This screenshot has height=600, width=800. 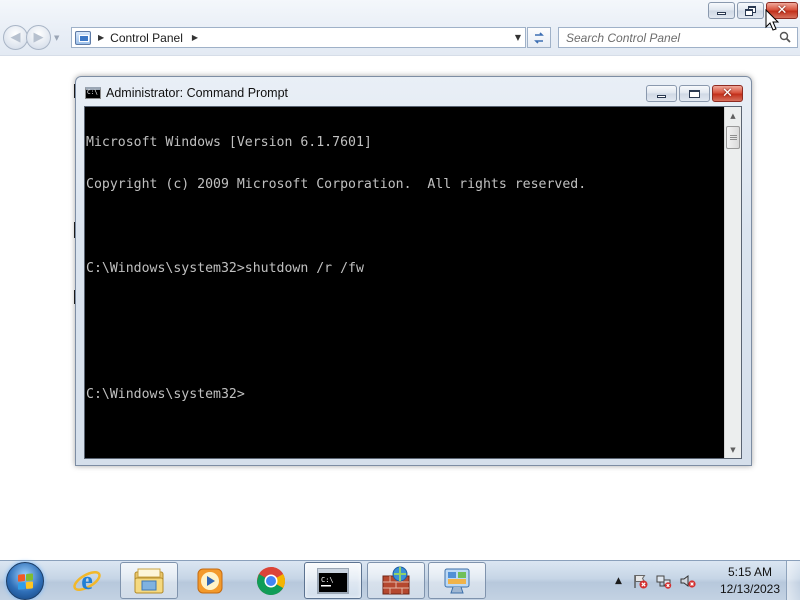 What do you see at coordinates (664, 581) in the screenshot?
I see `network-disconnected-icon` at bounding box center [664, 581].